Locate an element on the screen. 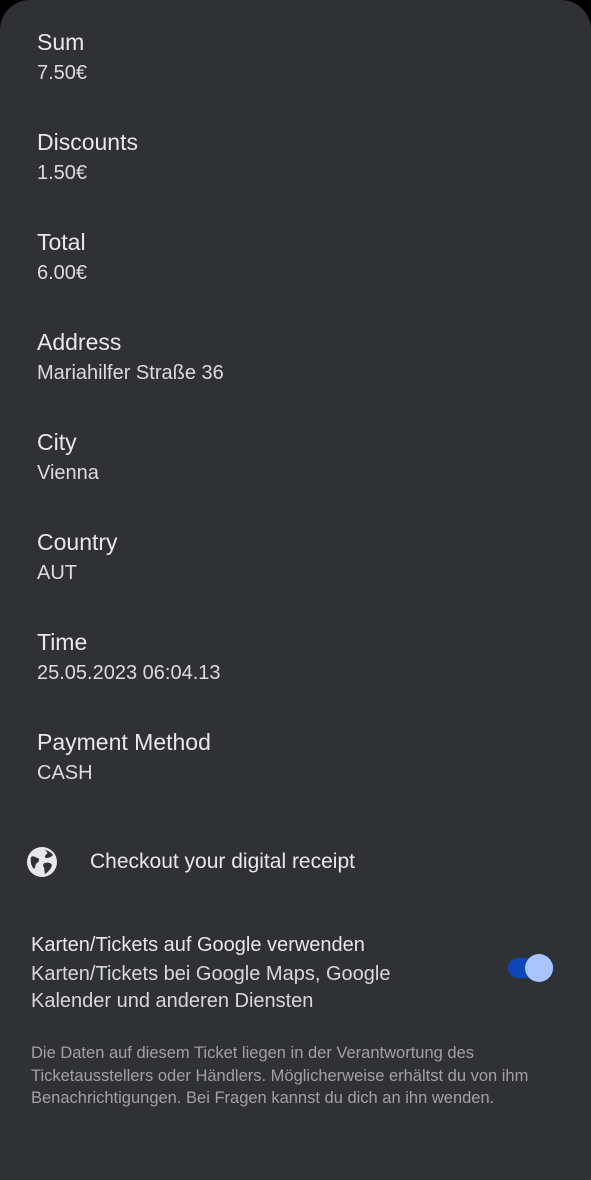  google-usage-toggle is located at coordinates (532, 968).